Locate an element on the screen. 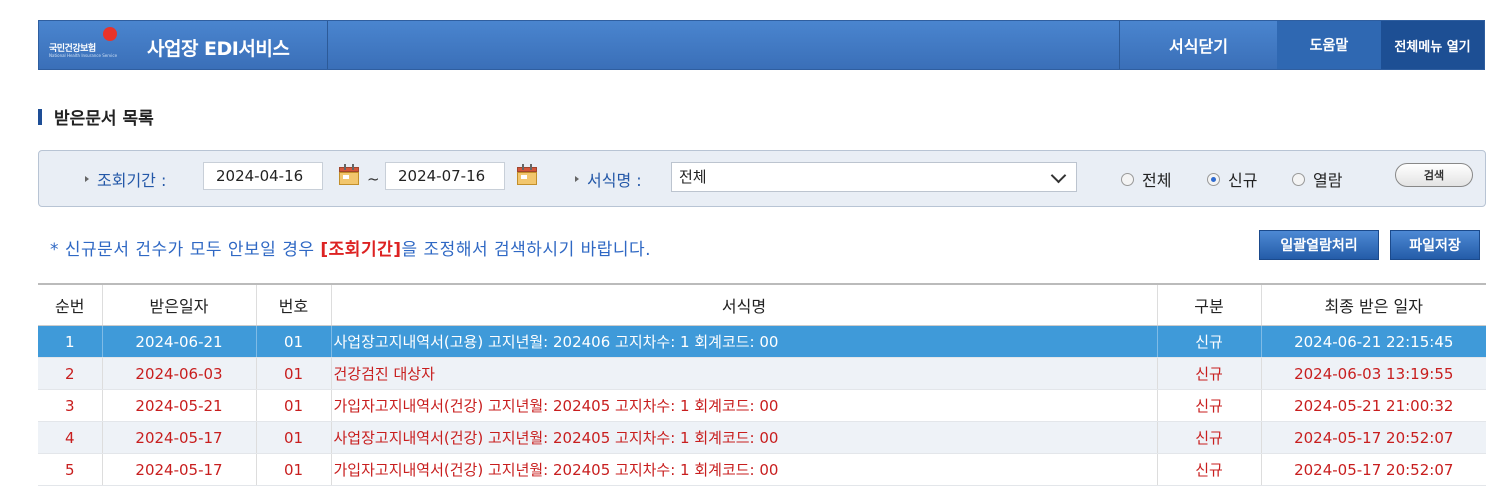  logo-subtext: National Health Insurance Service is located at coordinates (83, 55).